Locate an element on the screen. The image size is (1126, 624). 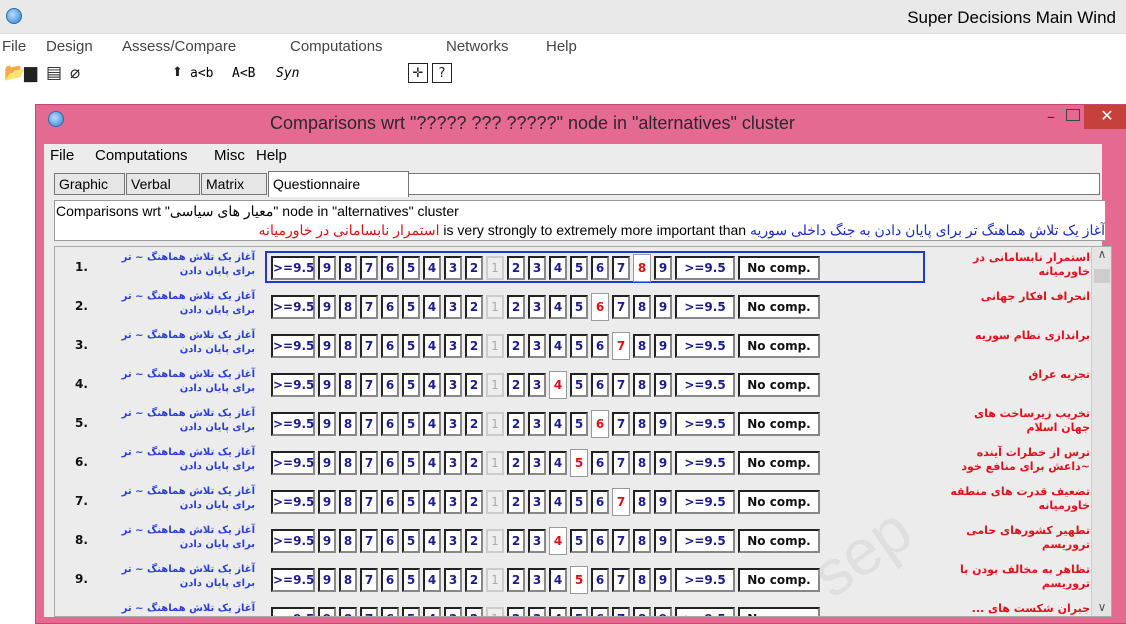
print-icon: ▤ is located at coordinates (54, 73).